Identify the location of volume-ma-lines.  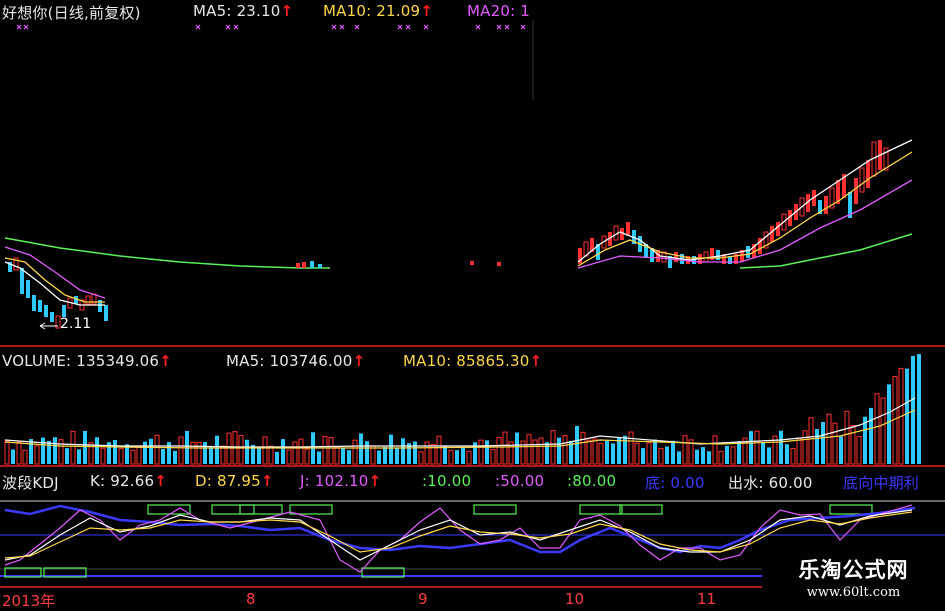
(460, 423).